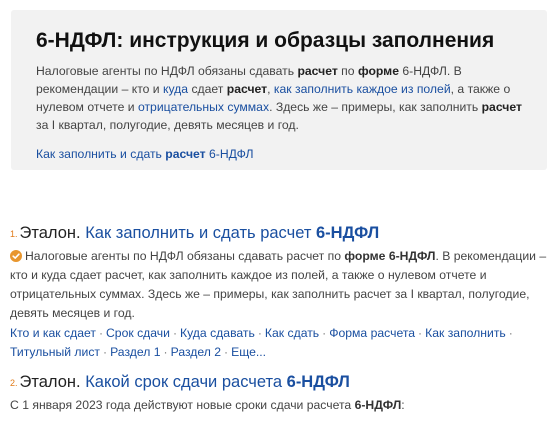 The width and height of the screenshot is (558, 433). I want to click on snippet-title: 6-НДФЛ: инструкция и образцы заполнения, so click(265, 40).